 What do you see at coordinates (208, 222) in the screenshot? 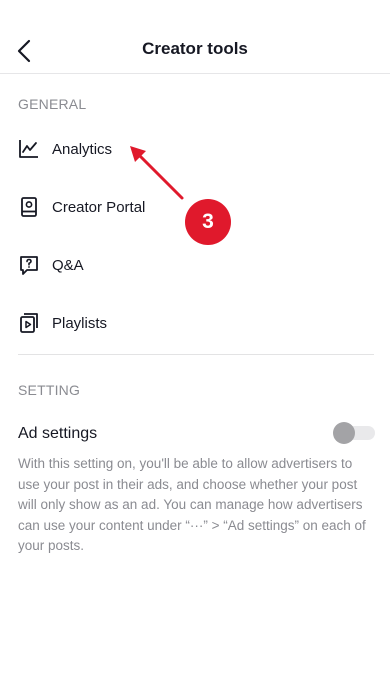
I see `annotation-step-badge: 3` at bounding box center [208, 222].